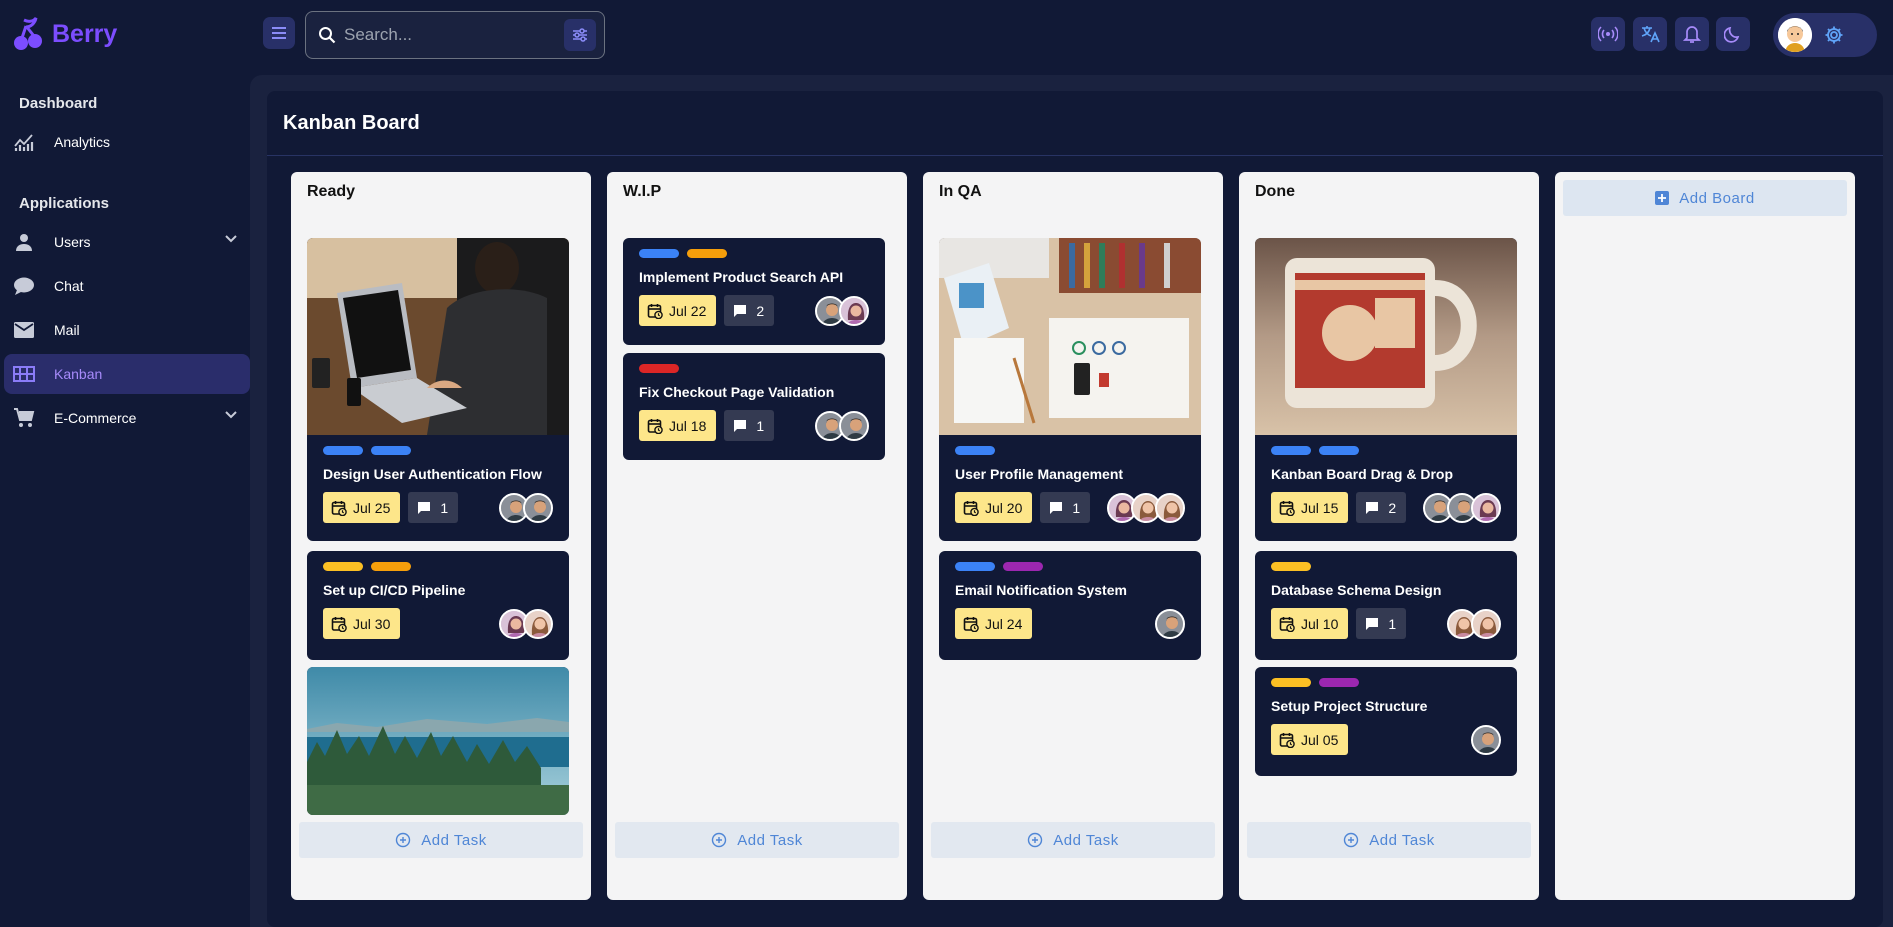  Describe the element at coordinates (994, 507) in the screenshot. I see `due-date-badge: Jul 20` at that location.